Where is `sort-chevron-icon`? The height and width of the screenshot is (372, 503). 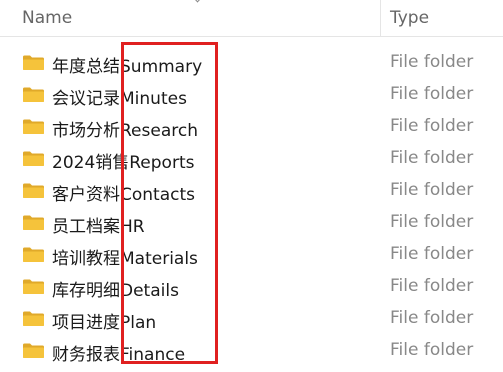
sort-chevron-icon is located at coordinates (197, 1).